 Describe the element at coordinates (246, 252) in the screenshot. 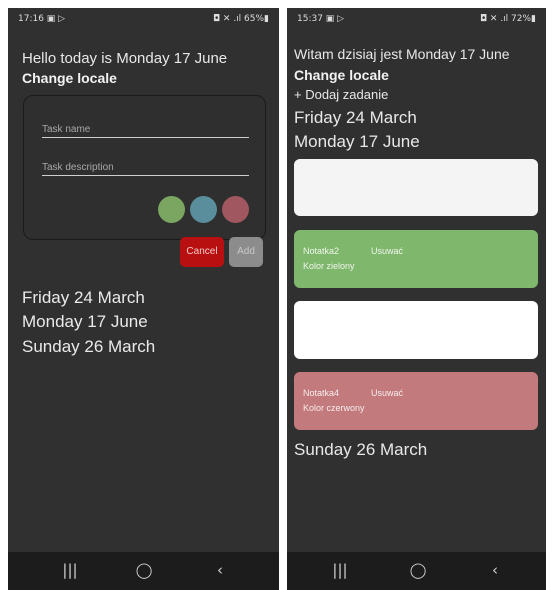

I see `add-button: Add` at that location.